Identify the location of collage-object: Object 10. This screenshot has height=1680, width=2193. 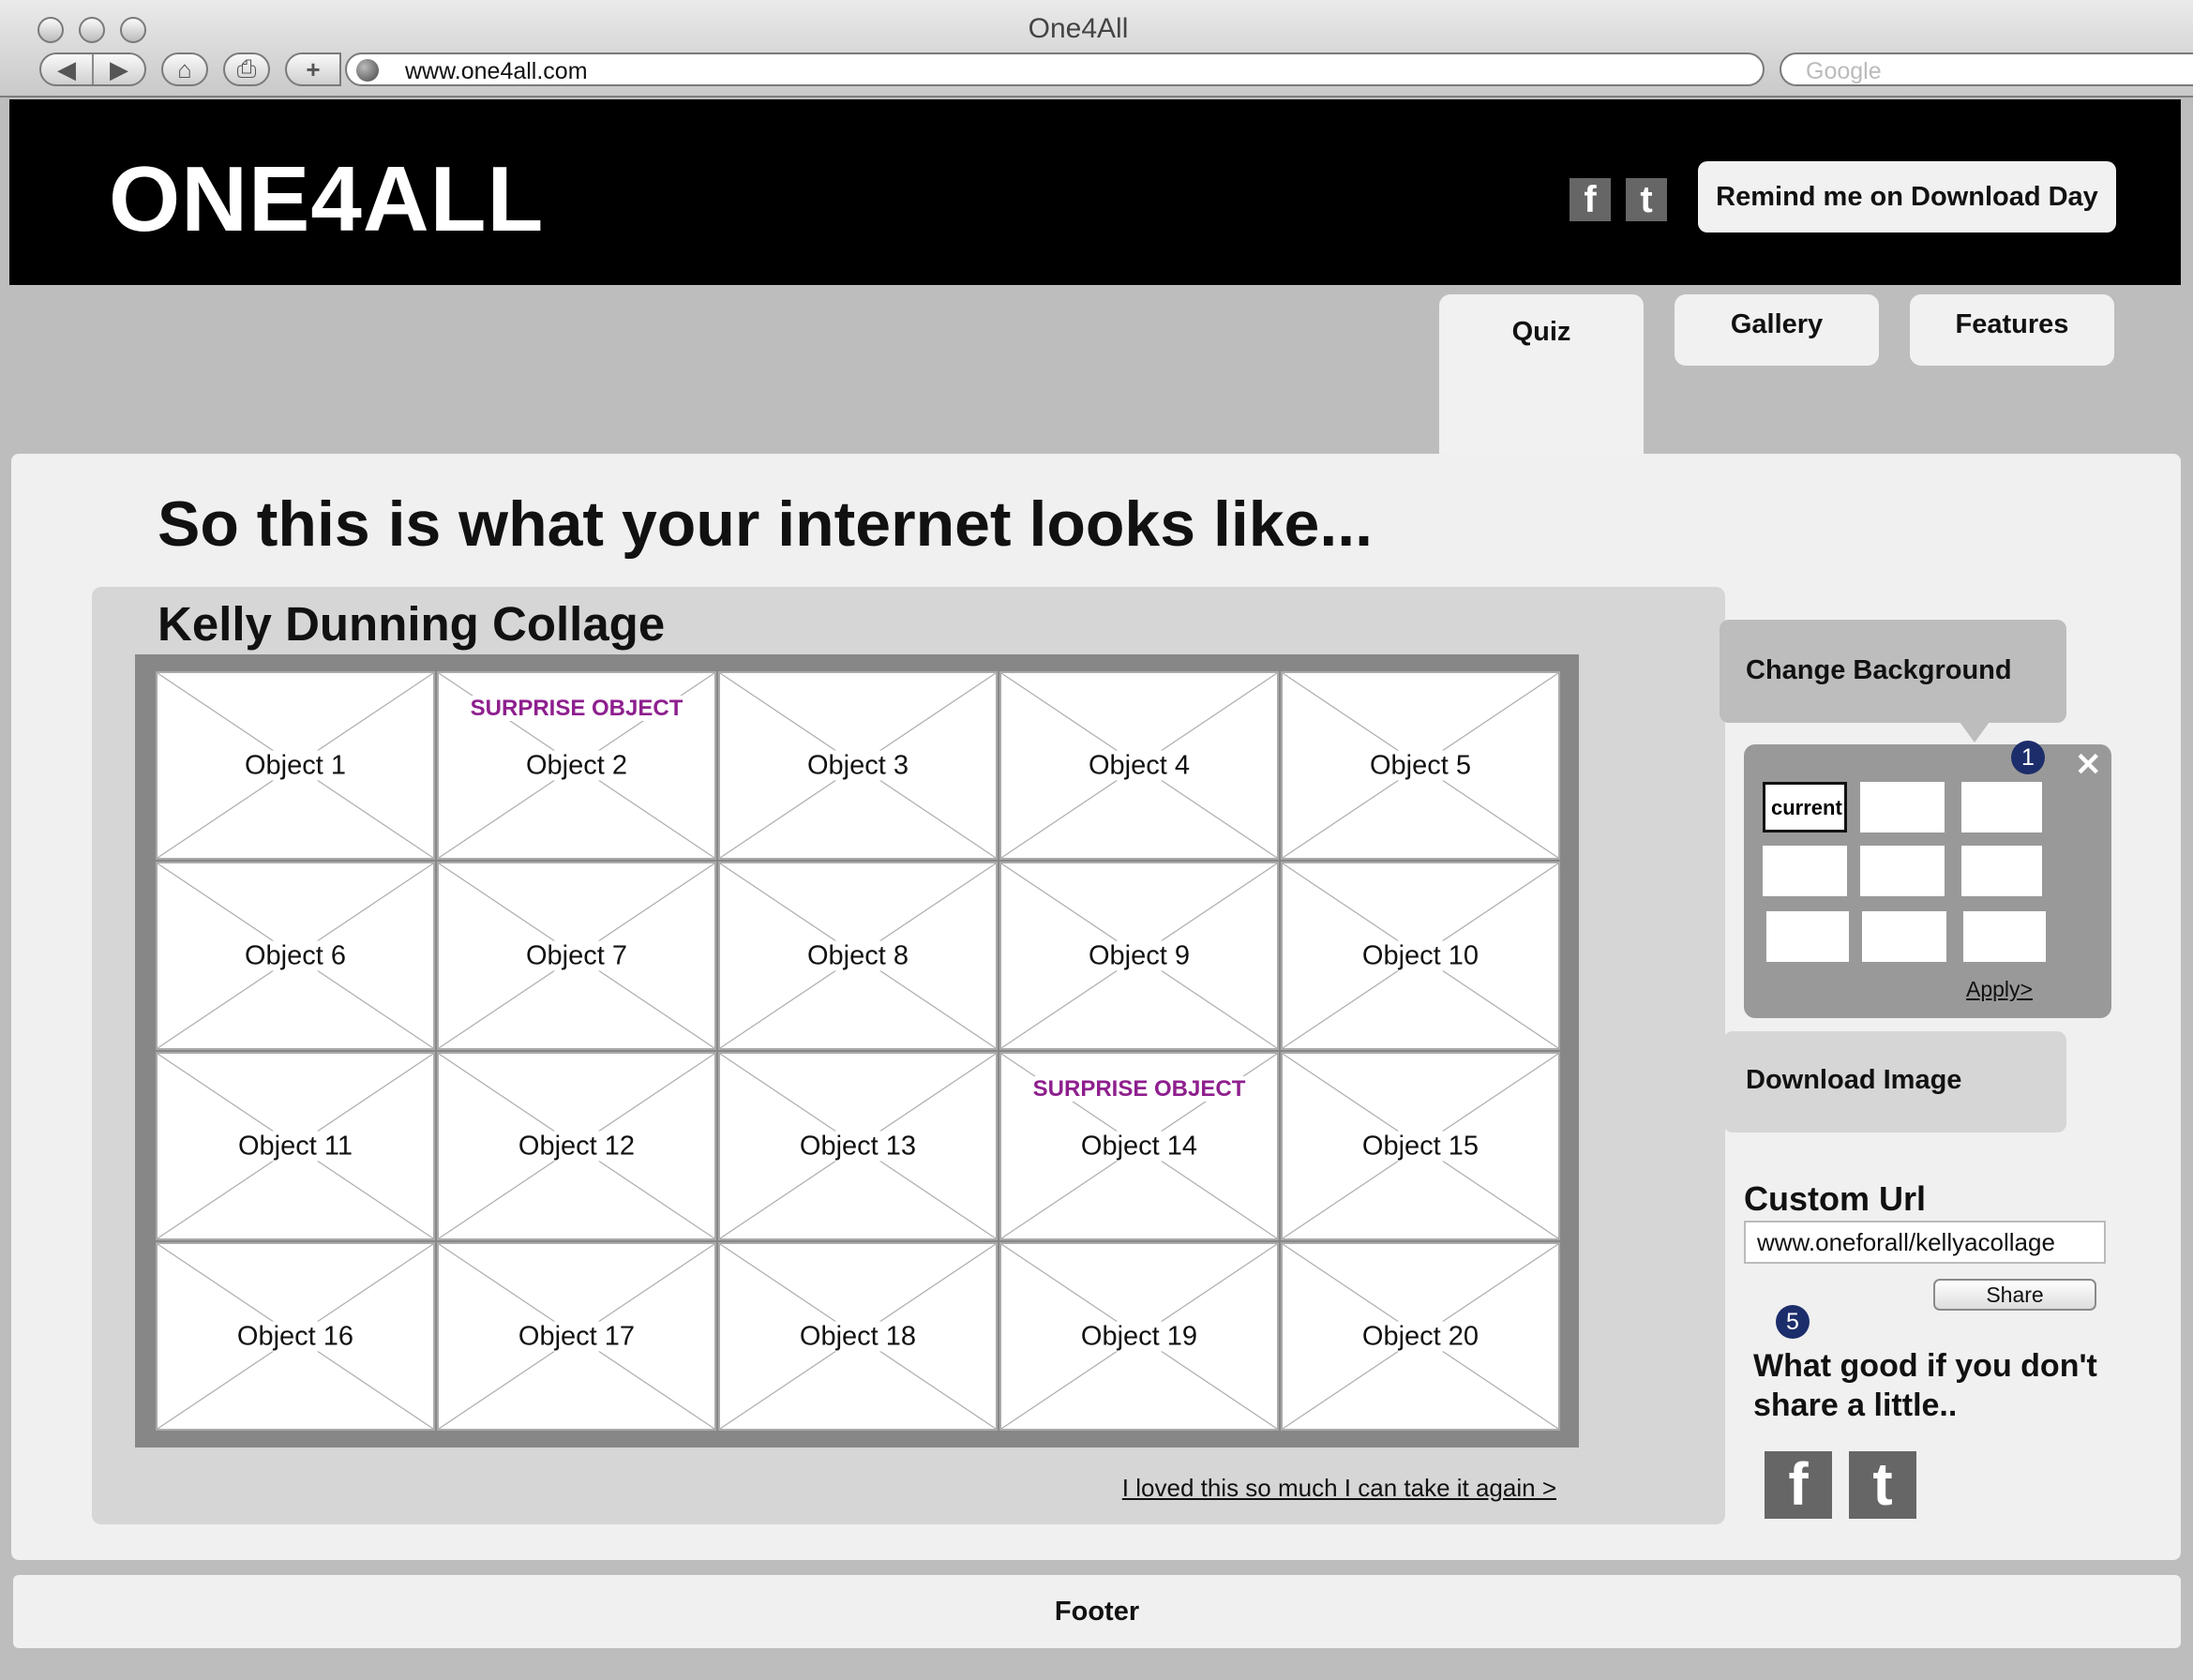
(1421, 956).